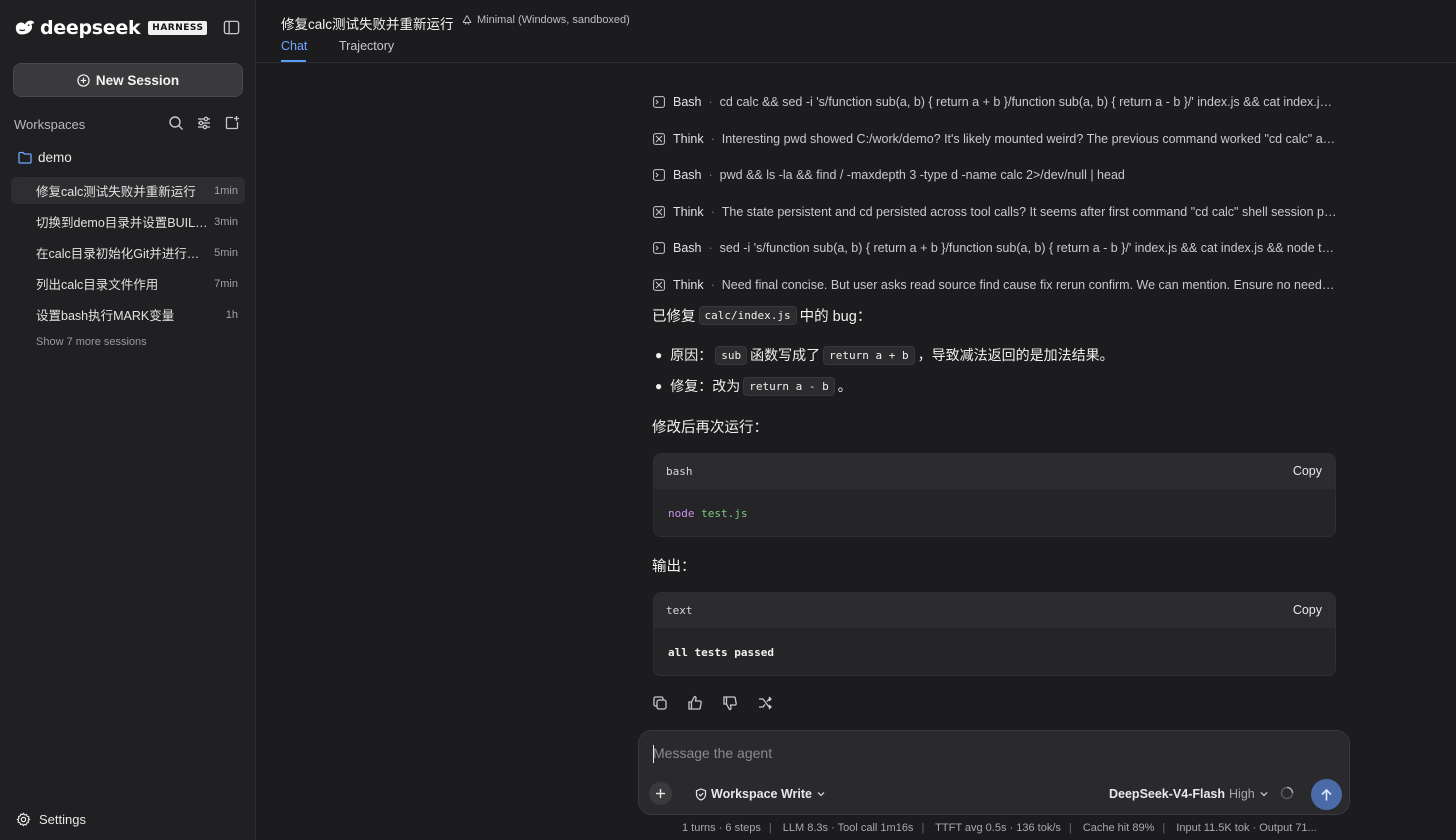  I want to click on thumbs-down-icon, so click(730, 703).